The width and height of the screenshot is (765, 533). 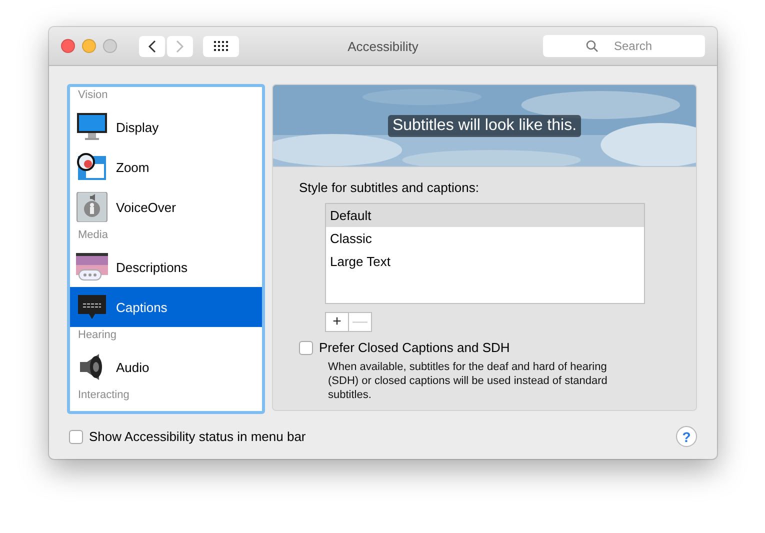 I want to click on accessibility-icon, so click(x=92, y=207).